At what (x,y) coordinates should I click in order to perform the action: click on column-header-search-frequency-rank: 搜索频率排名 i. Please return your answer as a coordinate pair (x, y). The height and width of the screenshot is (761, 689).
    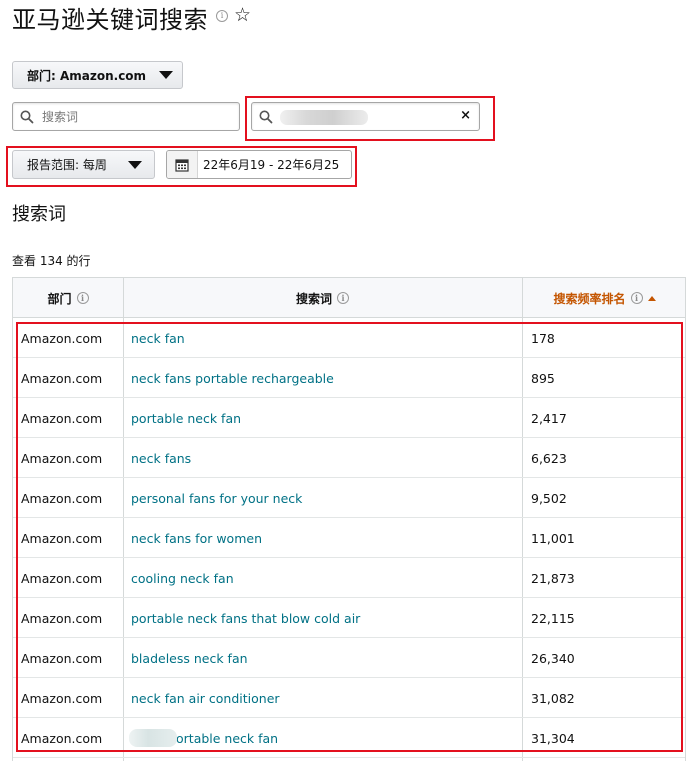
    Looking at the image, I should click on (603, 298).